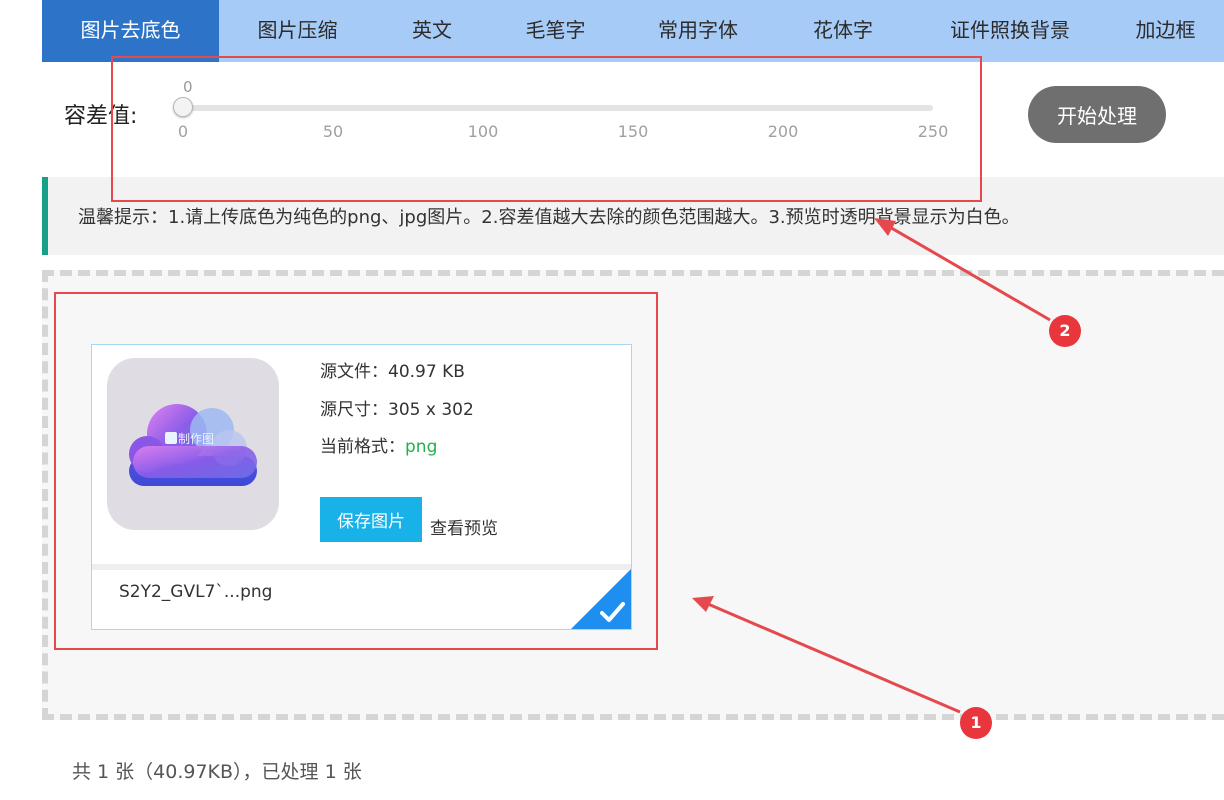  I want to click on tab-add-border: 加边框, so click(1165, 31).